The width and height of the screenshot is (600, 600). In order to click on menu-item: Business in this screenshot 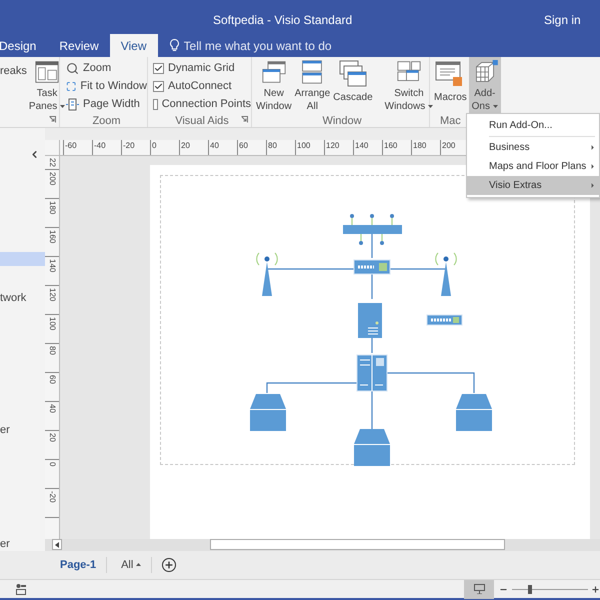, I will do `click(533, 147)`.